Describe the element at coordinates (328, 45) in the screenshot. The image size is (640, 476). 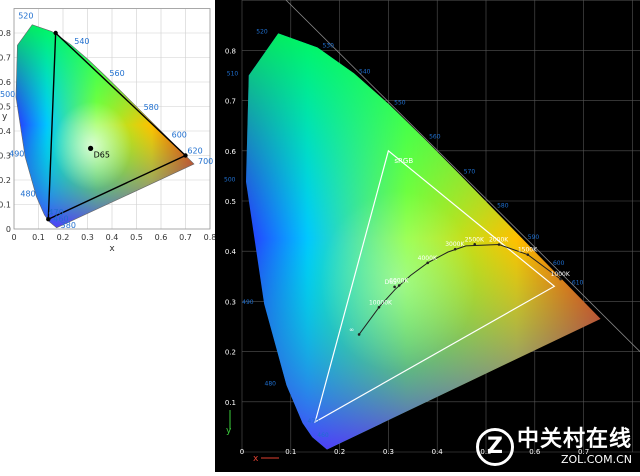
I see `wavelength-label: 530` at that location.